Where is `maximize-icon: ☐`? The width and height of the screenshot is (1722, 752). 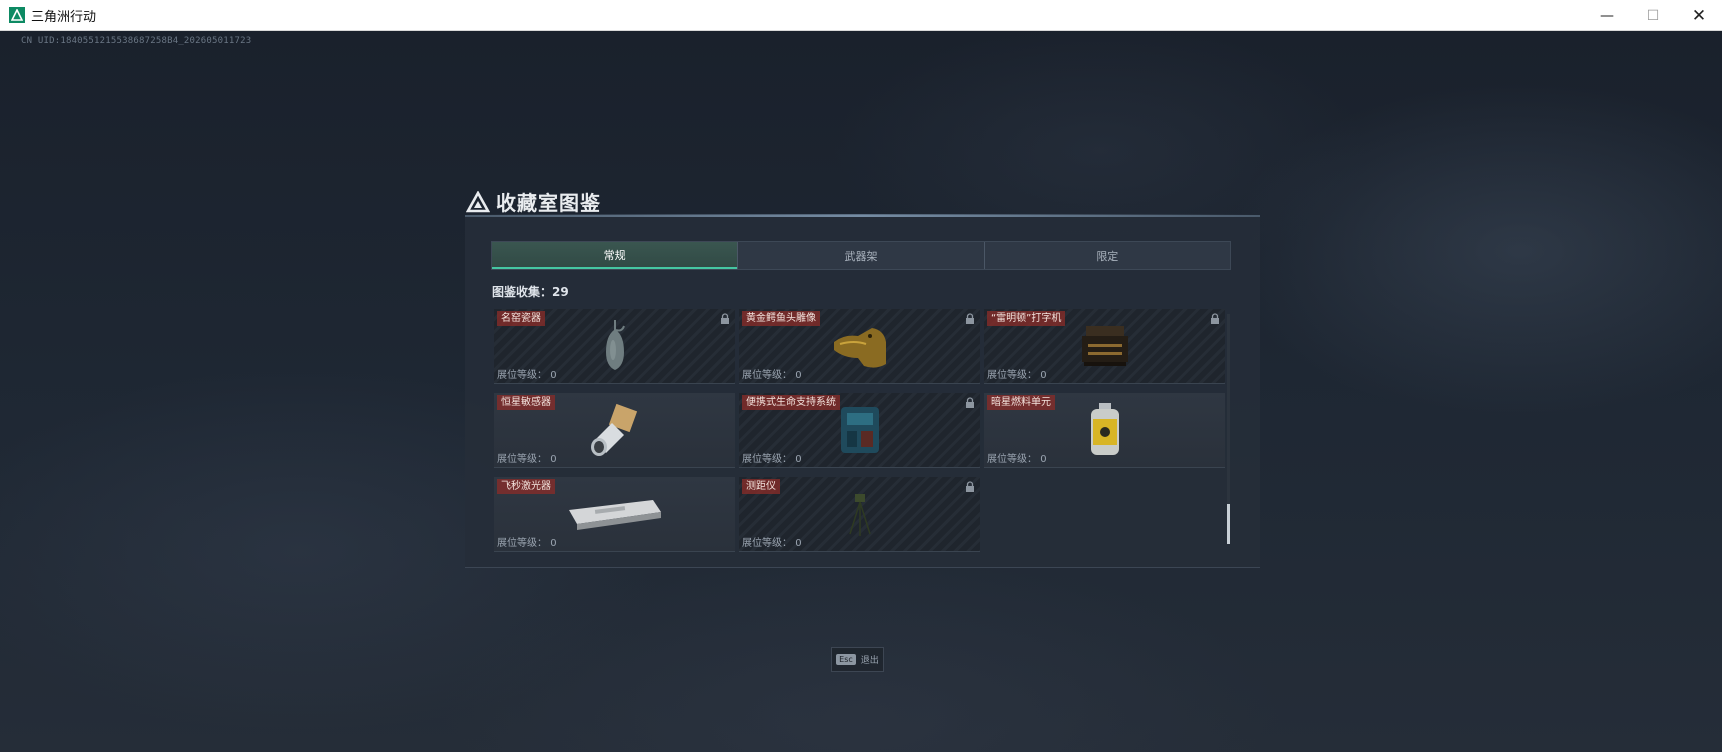 maximize-icon: ☐ is located at coordinates (1653, 15).